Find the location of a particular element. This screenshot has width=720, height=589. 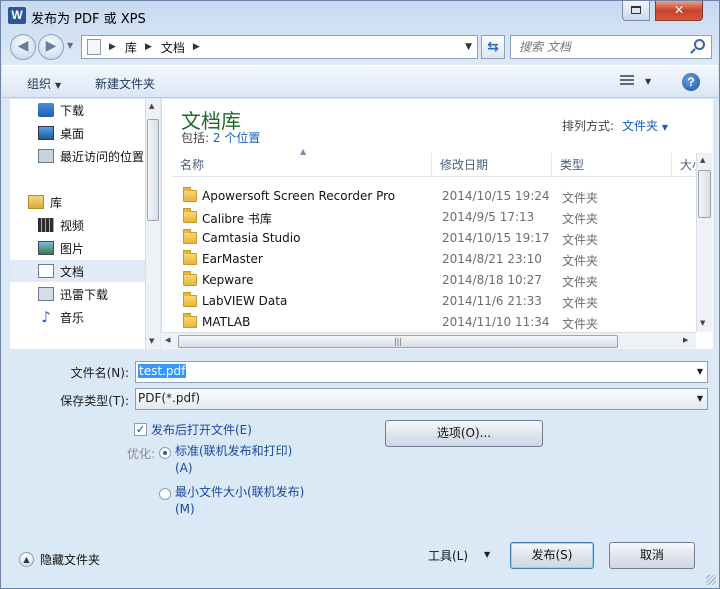

file-list-vscrollbar: ▲ ▼ is located at coordinates (704, 242).